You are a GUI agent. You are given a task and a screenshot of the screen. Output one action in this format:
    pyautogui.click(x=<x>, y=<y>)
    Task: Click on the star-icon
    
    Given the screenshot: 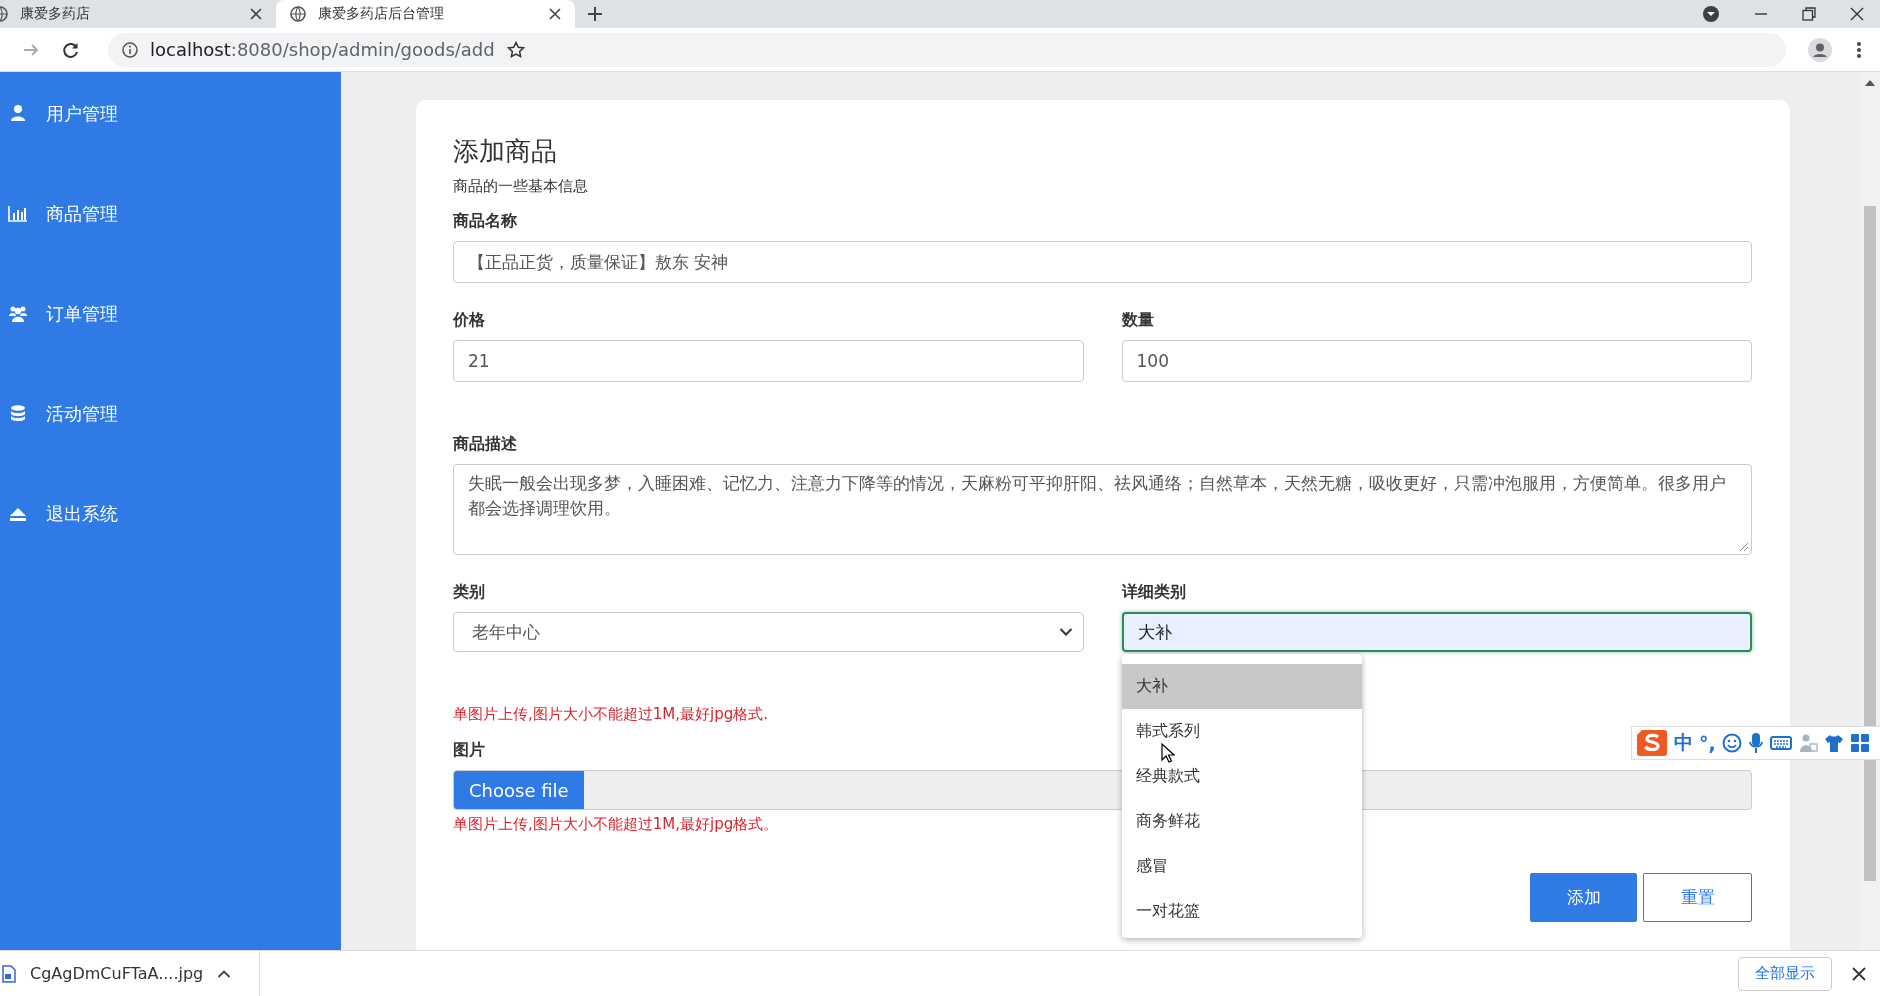 What is the action you would take?
    pyautogui.click(x=515, y=49)
    